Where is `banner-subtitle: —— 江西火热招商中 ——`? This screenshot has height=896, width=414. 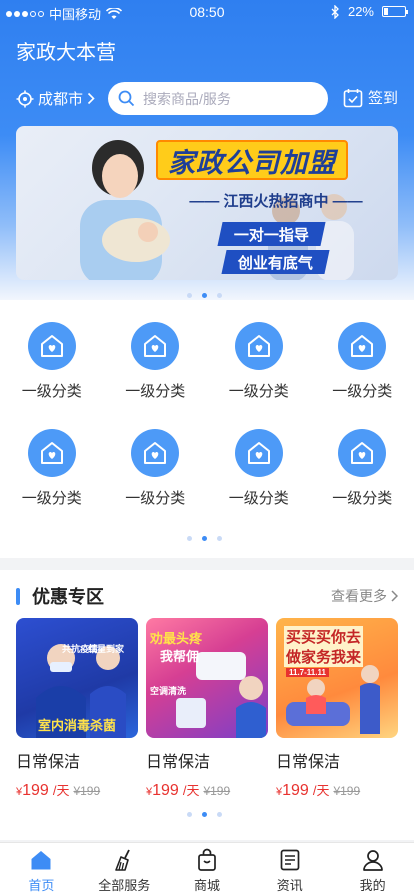 banner-subtitle: —— 江西火热招商中 —— is located at coordinates (276, 201).